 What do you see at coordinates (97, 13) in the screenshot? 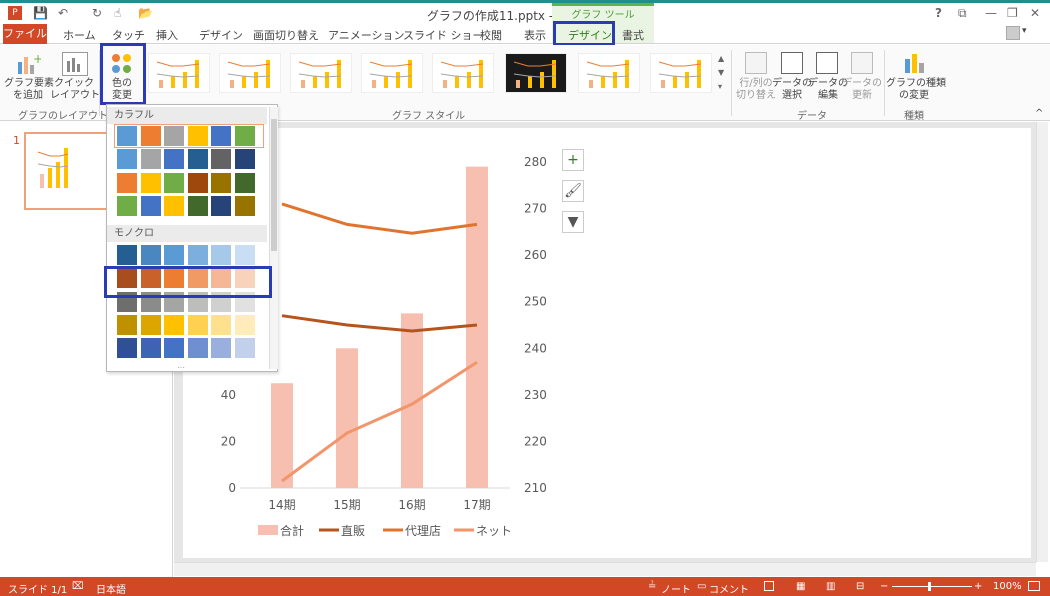
I see `redo-icon: ↻` at bounding box center [97, 13].